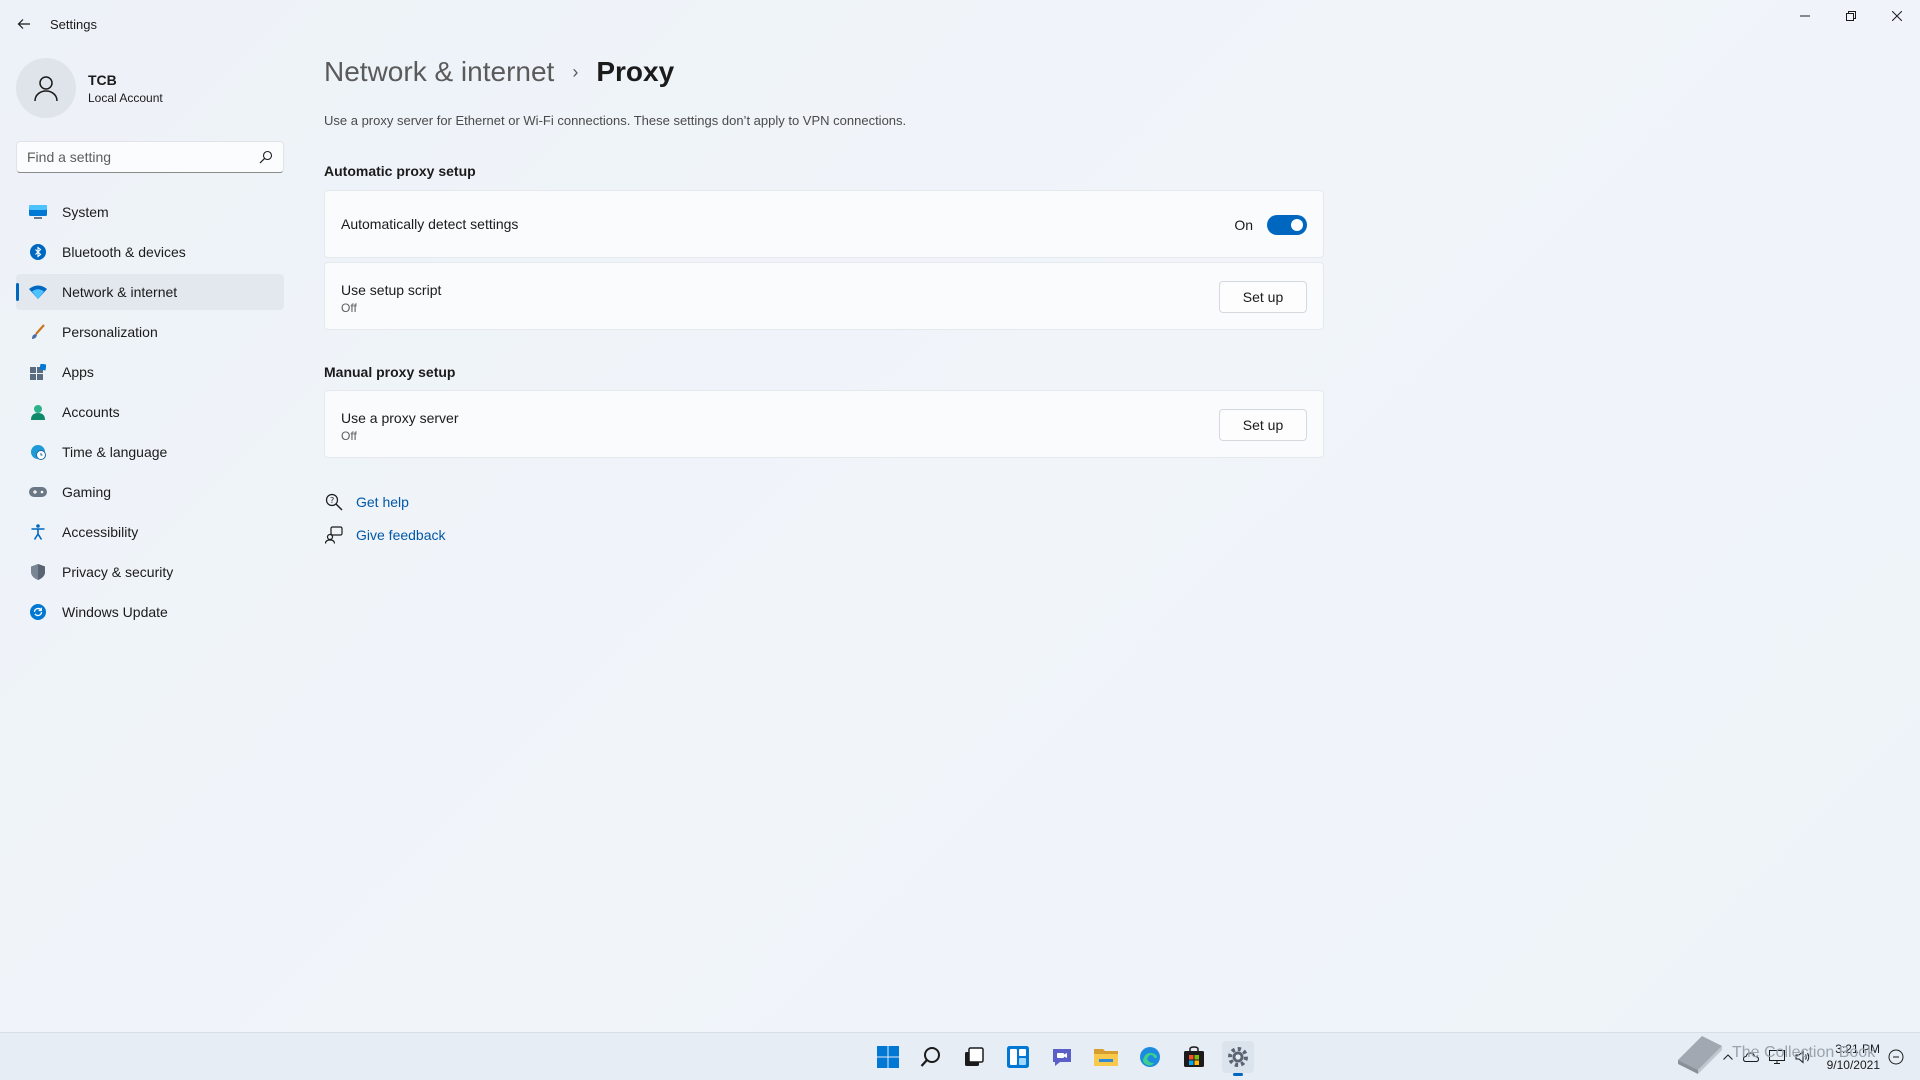 Image resolution: width=1920 pixels, height=1080 pixels. I want to click on get-help-link: Get help, so click(382, 502).